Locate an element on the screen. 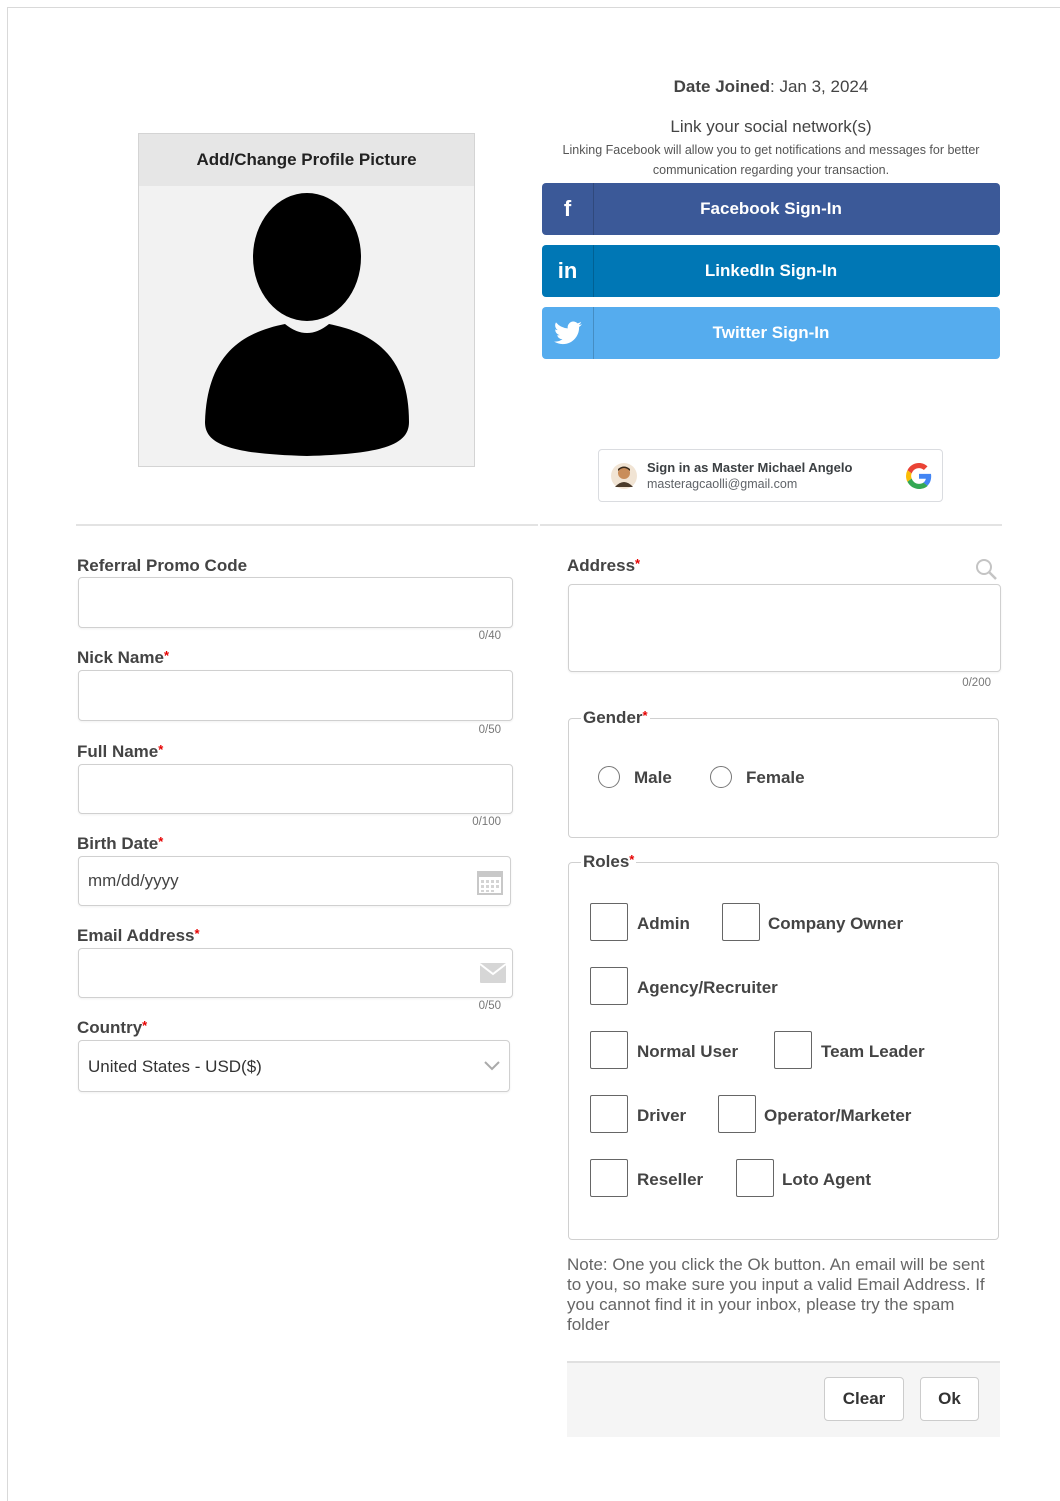  roles-legend: Roles* is located at coordinates (609, 861).